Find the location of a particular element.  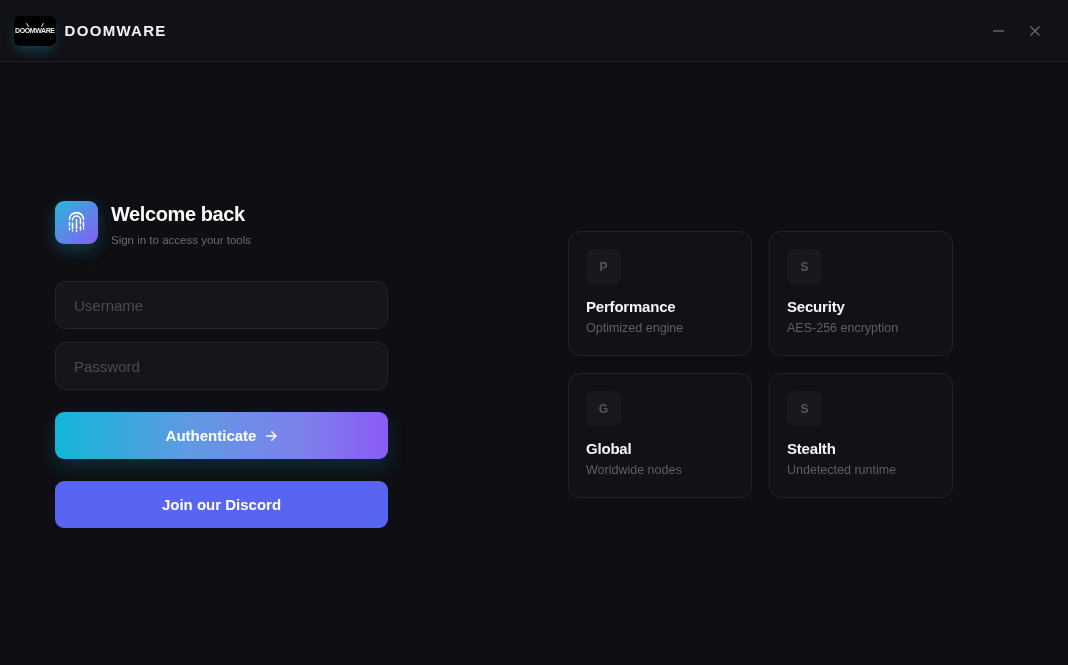

feature-description: Optimized engine is located at coordinates (635, 328).